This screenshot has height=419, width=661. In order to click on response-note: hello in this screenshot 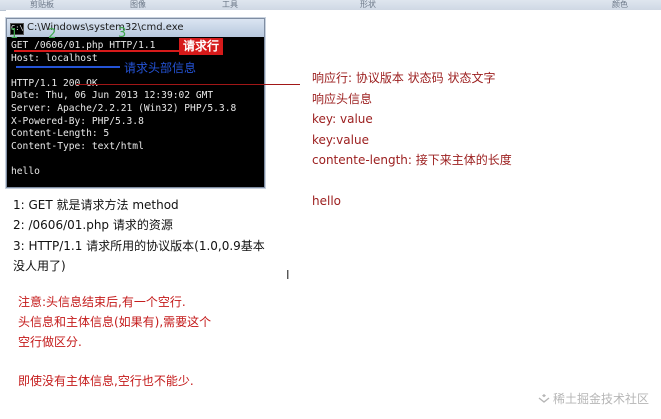, I will do `click(326, 201)`.